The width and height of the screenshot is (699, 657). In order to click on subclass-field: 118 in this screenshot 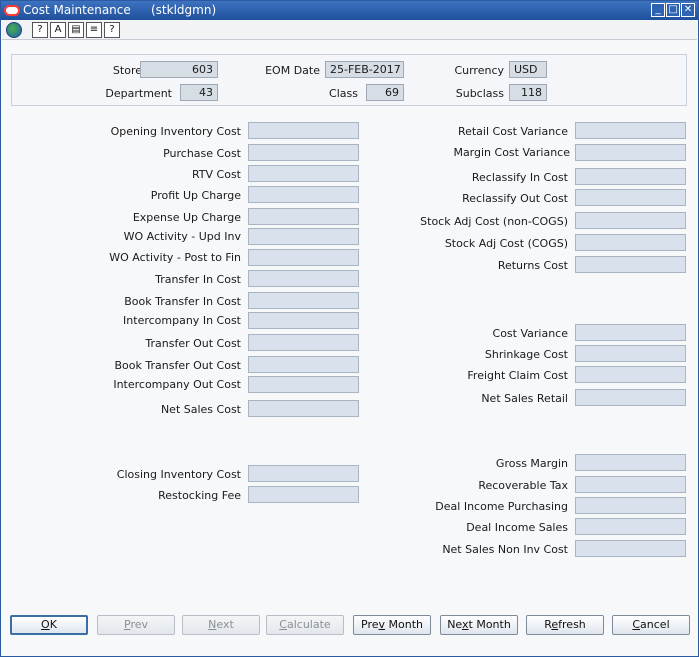, I will do `click(528, 92)`.